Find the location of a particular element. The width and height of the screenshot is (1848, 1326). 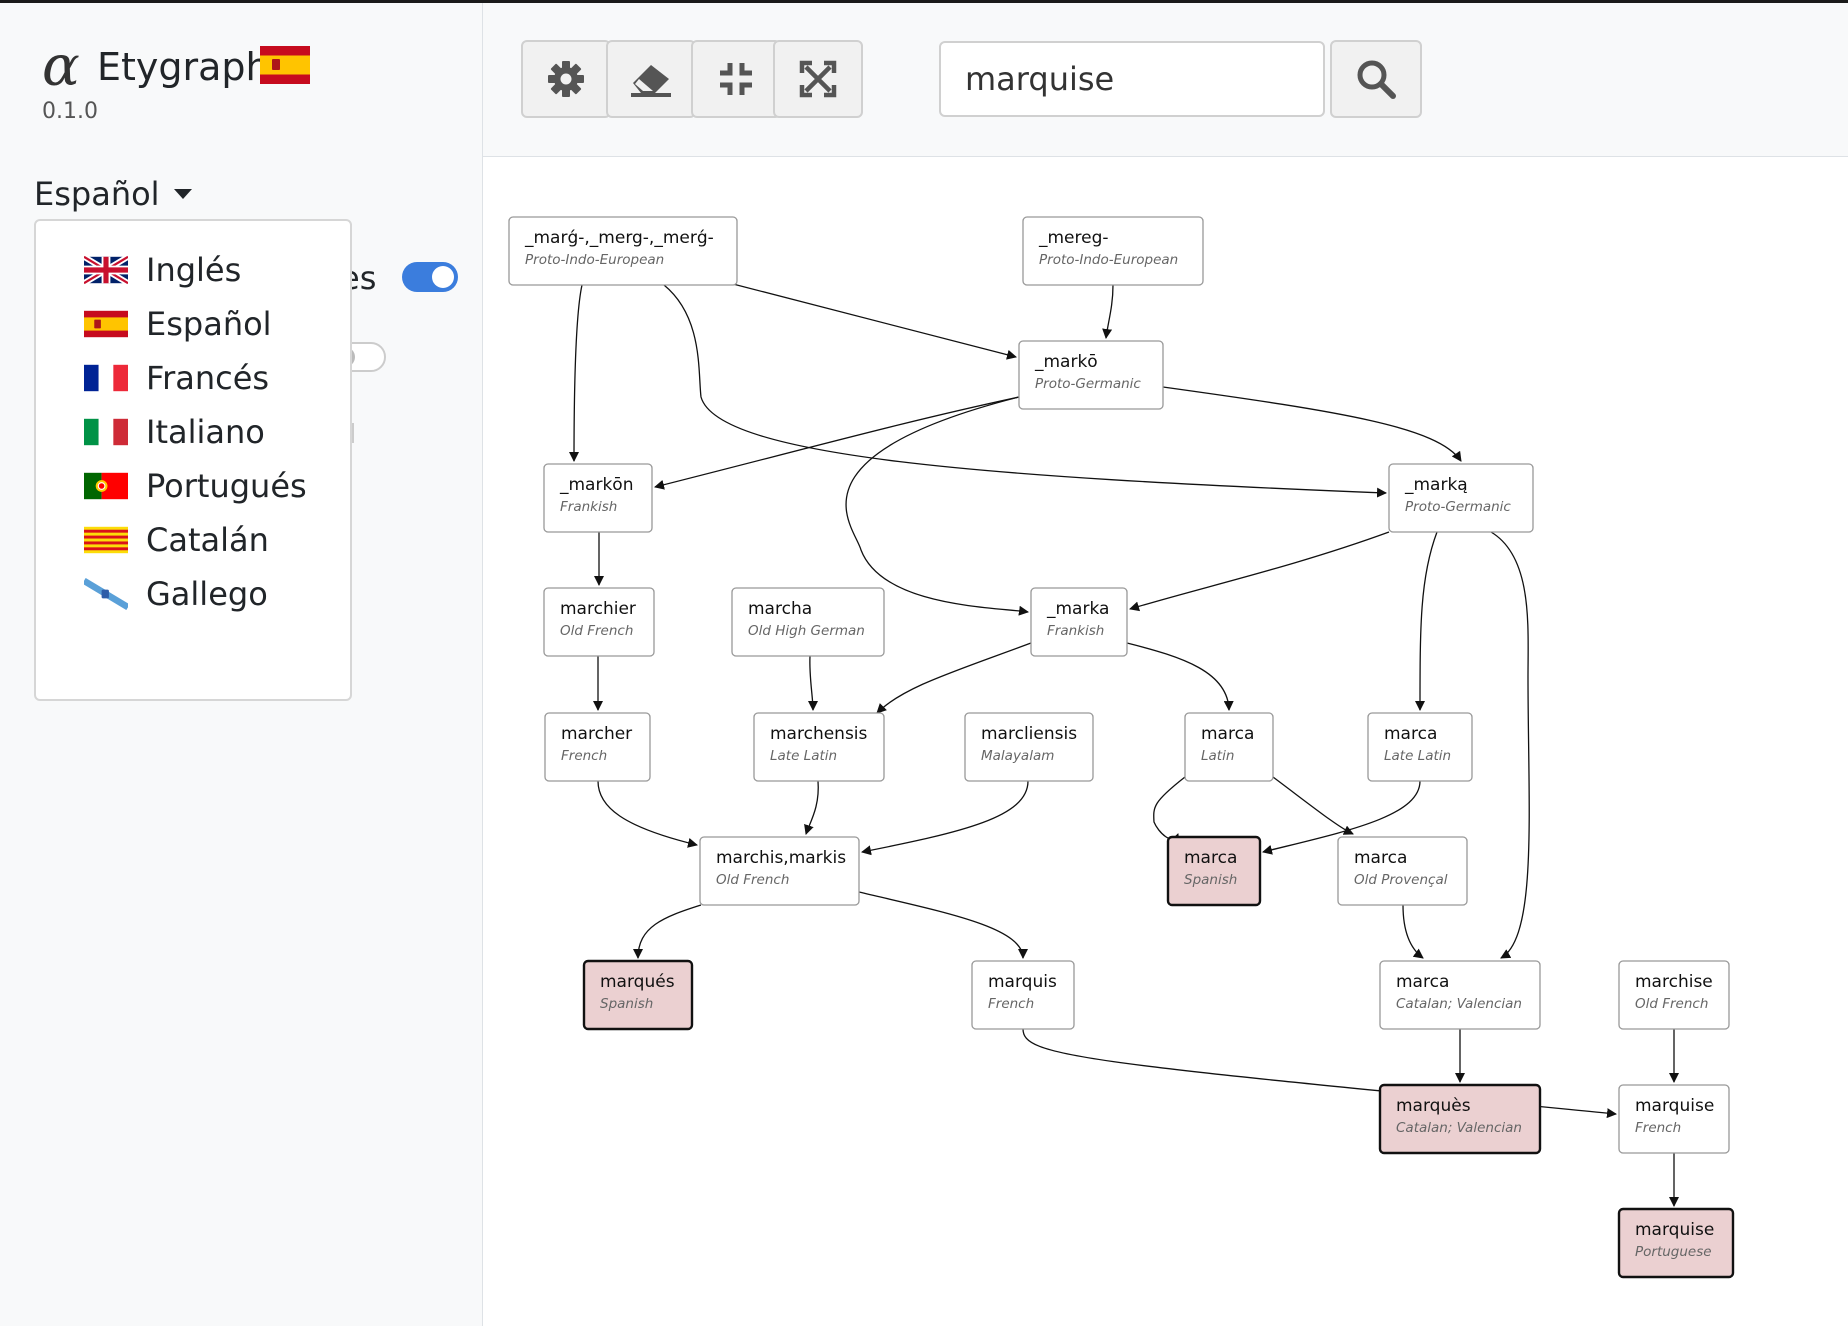

menu-item-frances: Francés is located at coordinates (176, 378).